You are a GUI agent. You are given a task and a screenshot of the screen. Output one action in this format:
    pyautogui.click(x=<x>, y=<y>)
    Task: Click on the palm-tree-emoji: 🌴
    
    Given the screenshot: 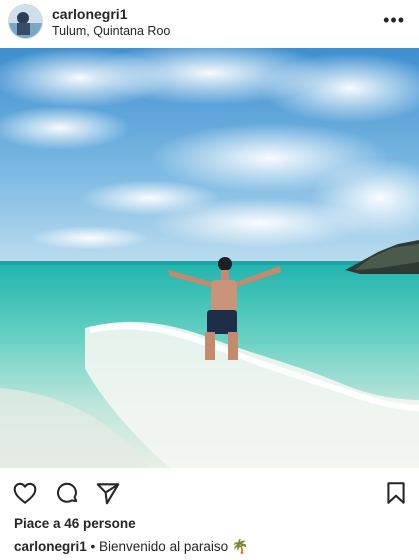 What is the action you would take?
    pyautogui.click(x=240, y=546)
    